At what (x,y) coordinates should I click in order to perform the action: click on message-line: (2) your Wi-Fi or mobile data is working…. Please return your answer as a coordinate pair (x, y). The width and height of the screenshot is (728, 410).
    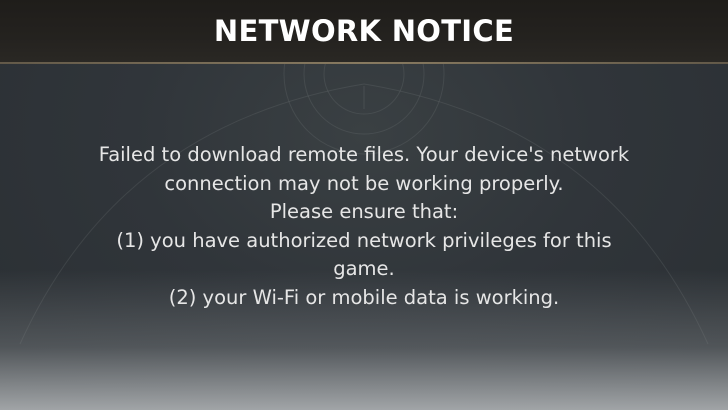
    Looking at the image, I should click on (364, 297).